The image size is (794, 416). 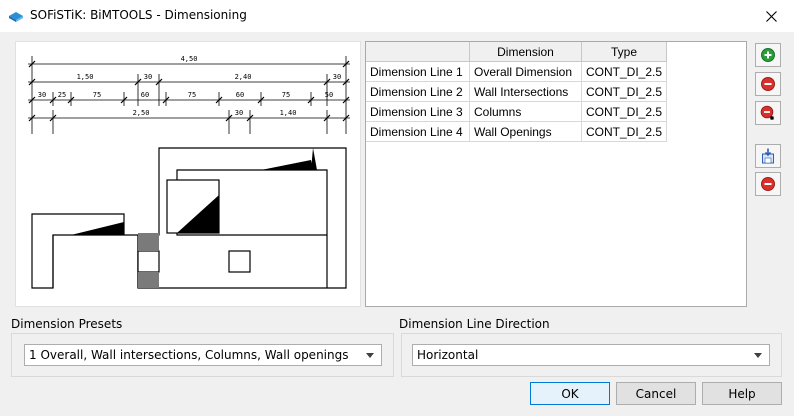 I want to click on remove-all-rows-button, so click(x=768, y=113).